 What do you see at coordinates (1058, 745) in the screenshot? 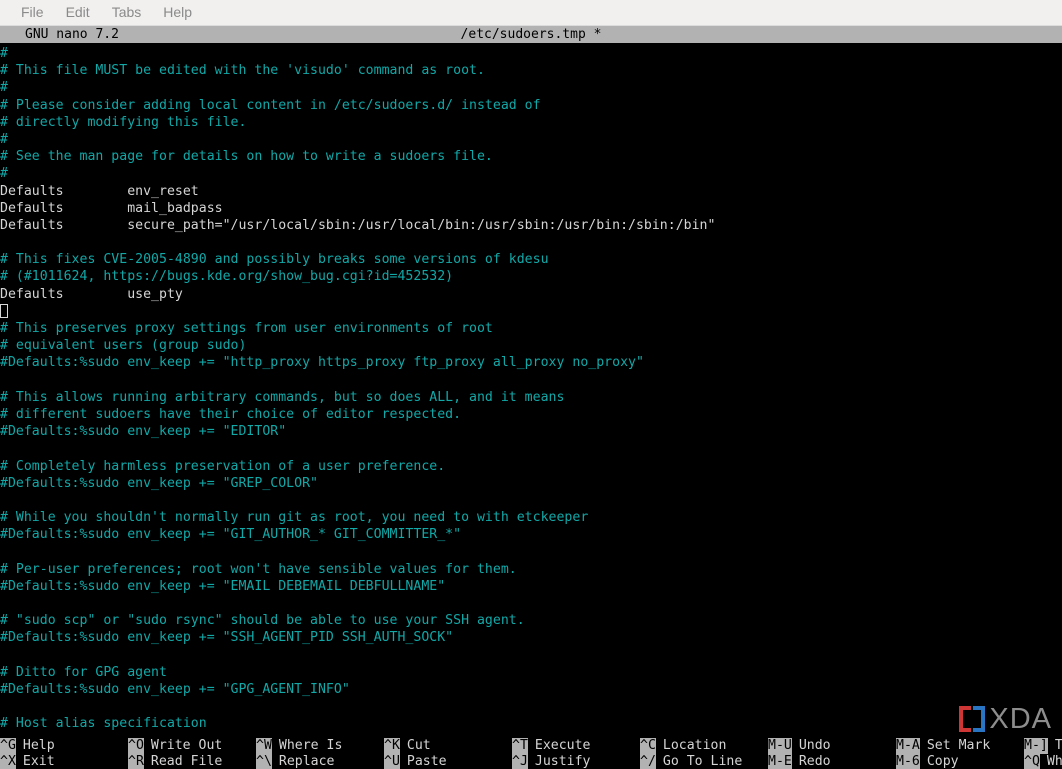
I see `help-label: T` at bounding box center [1058, 745].